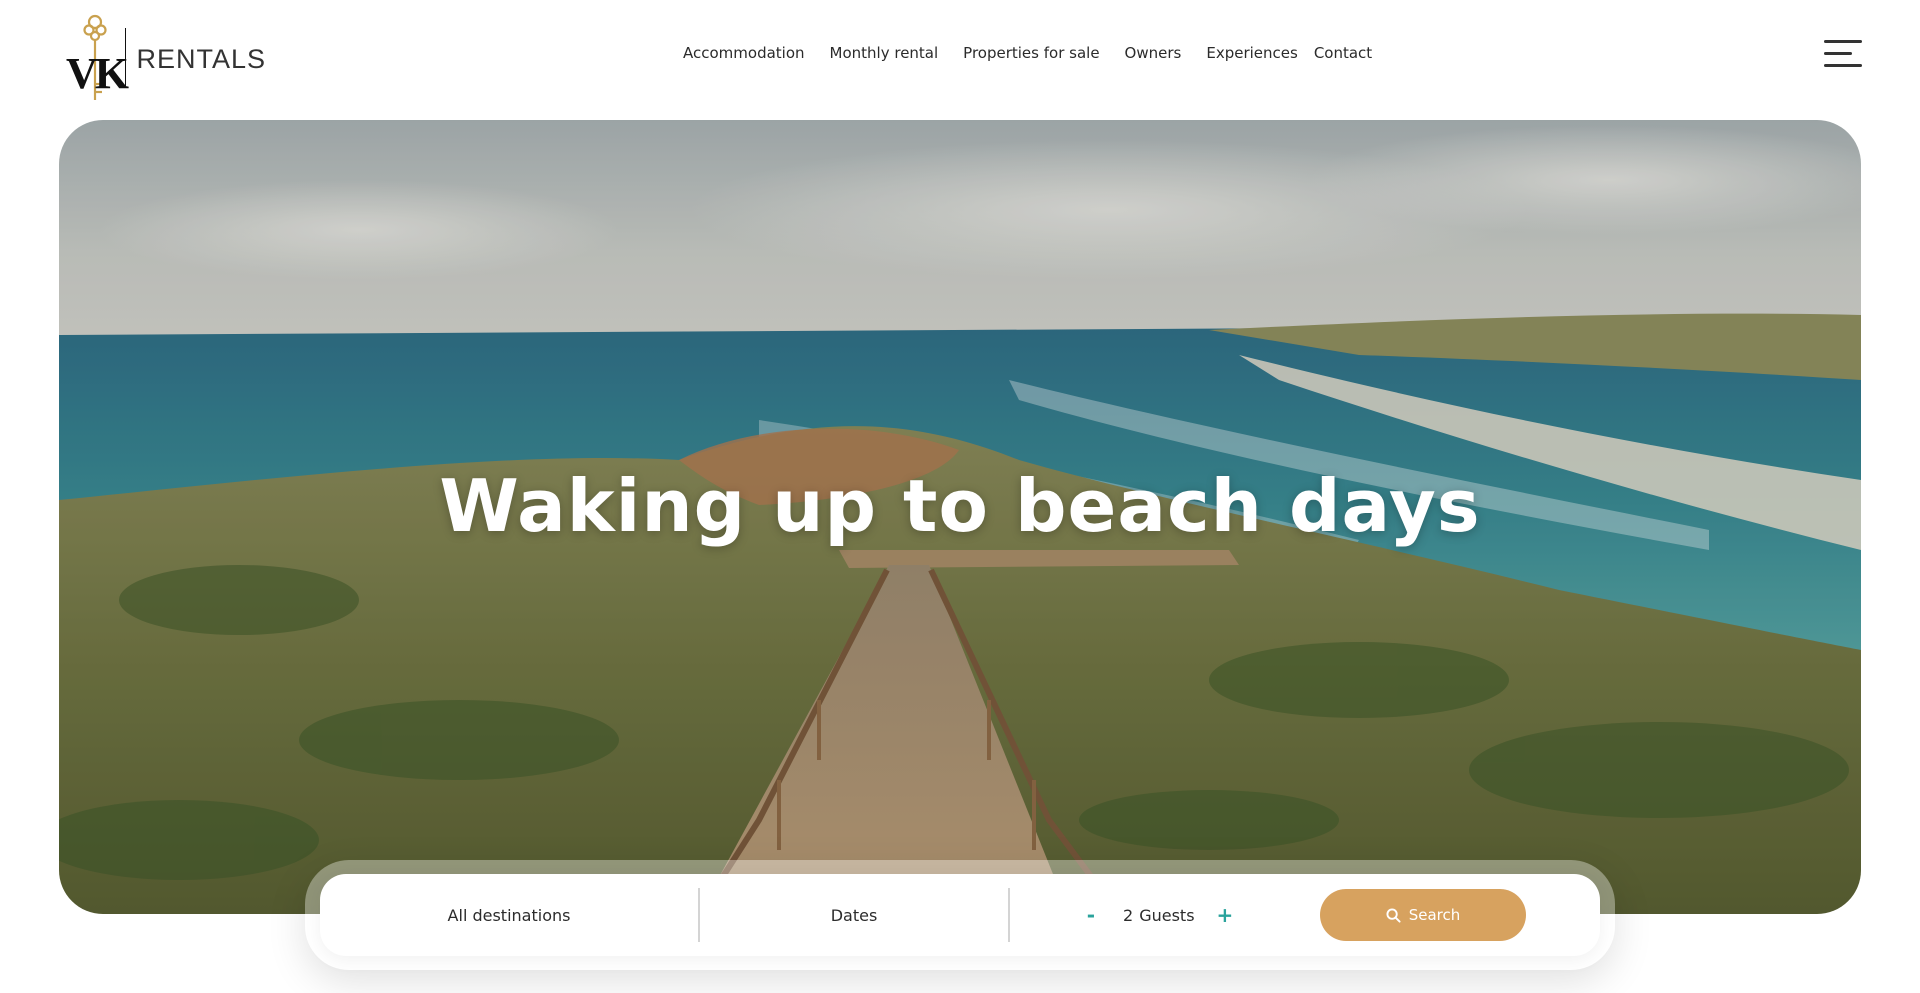 The image size is (1920, 993). I want to click on menu-bar-bottom, so click(1843, 65).